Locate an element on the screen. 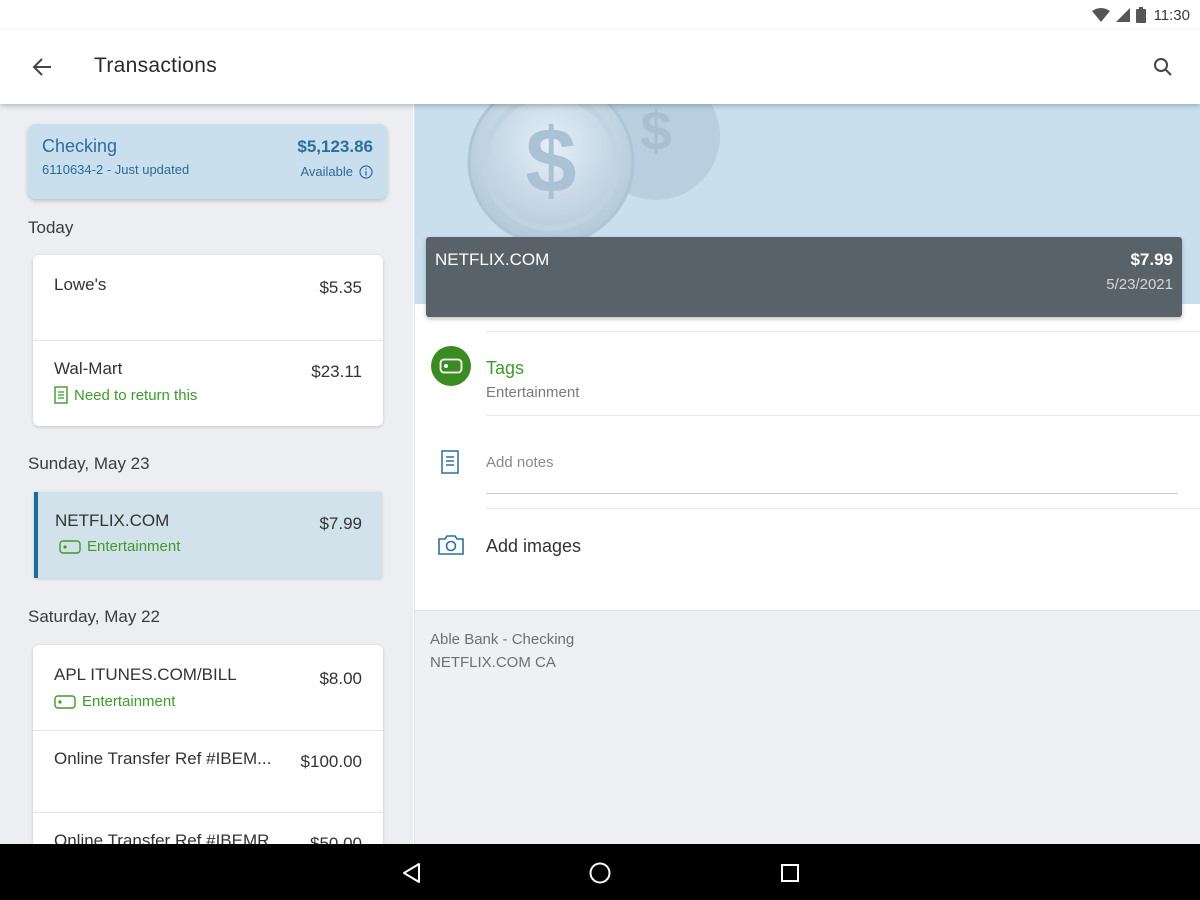 This screenshot has width=1200, height=900. notes-row is located at coordinates (807, 474).